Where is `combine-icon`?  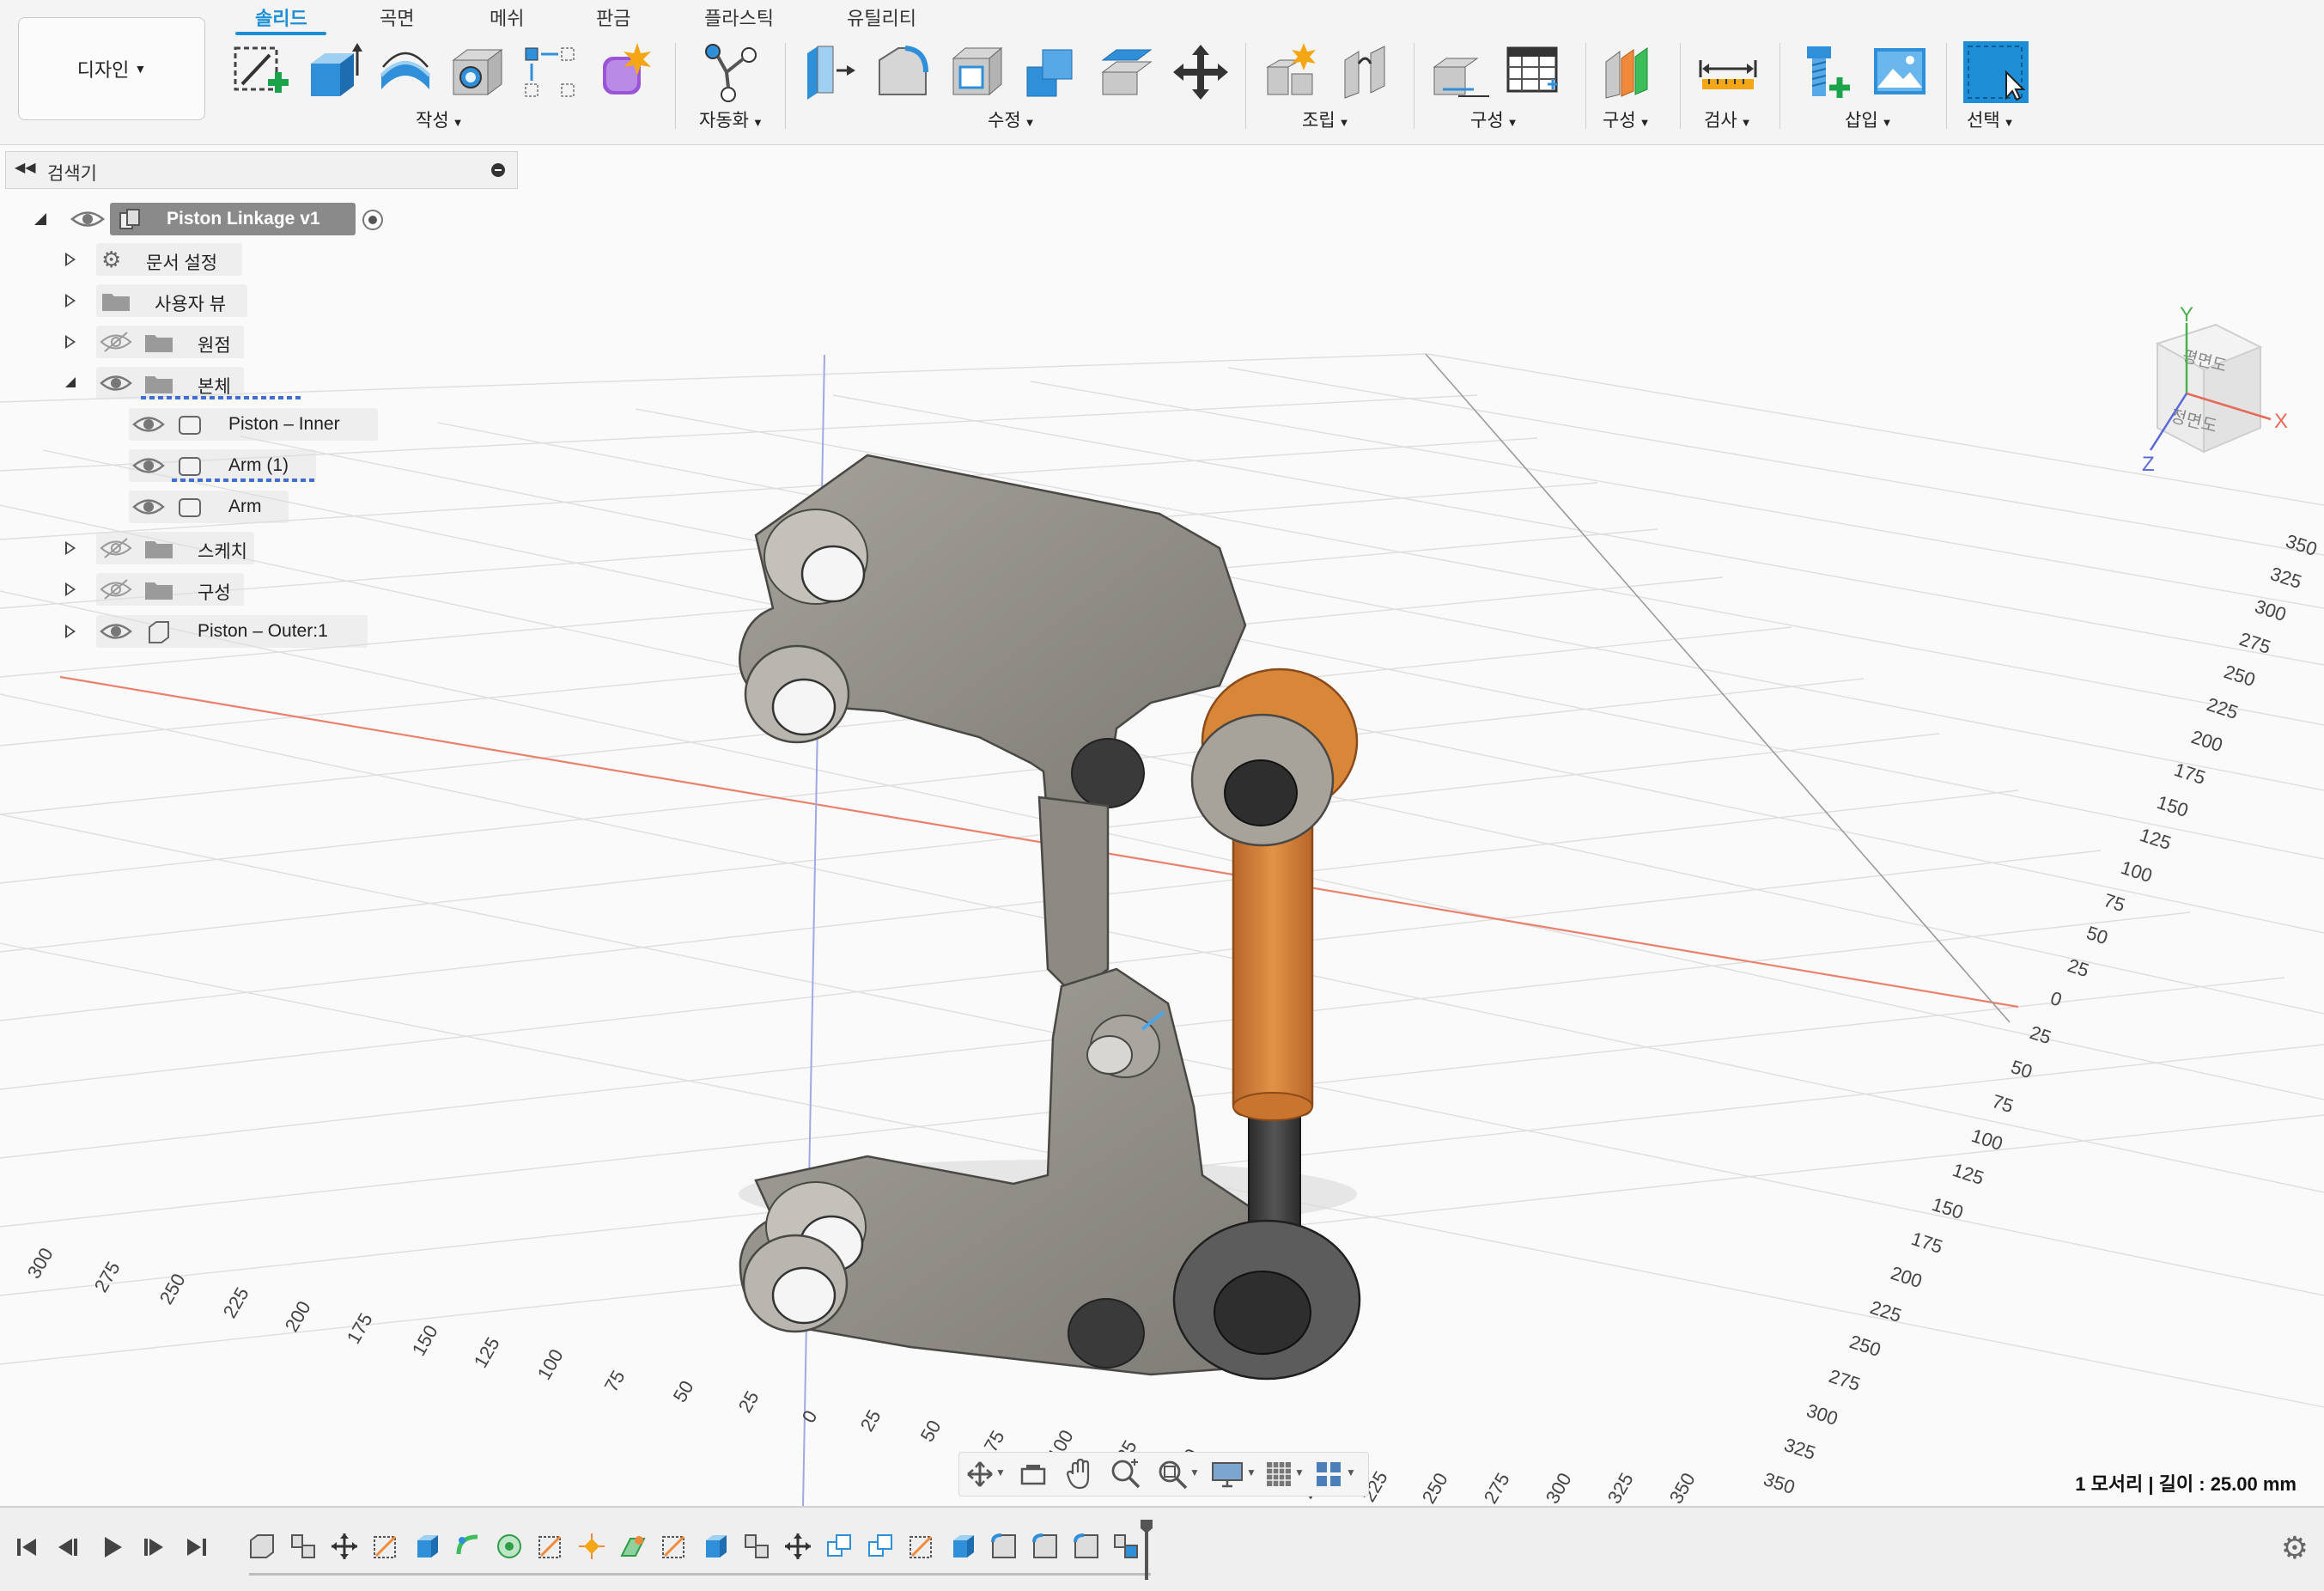
combine-icon is located at coordinates (1051, 72).